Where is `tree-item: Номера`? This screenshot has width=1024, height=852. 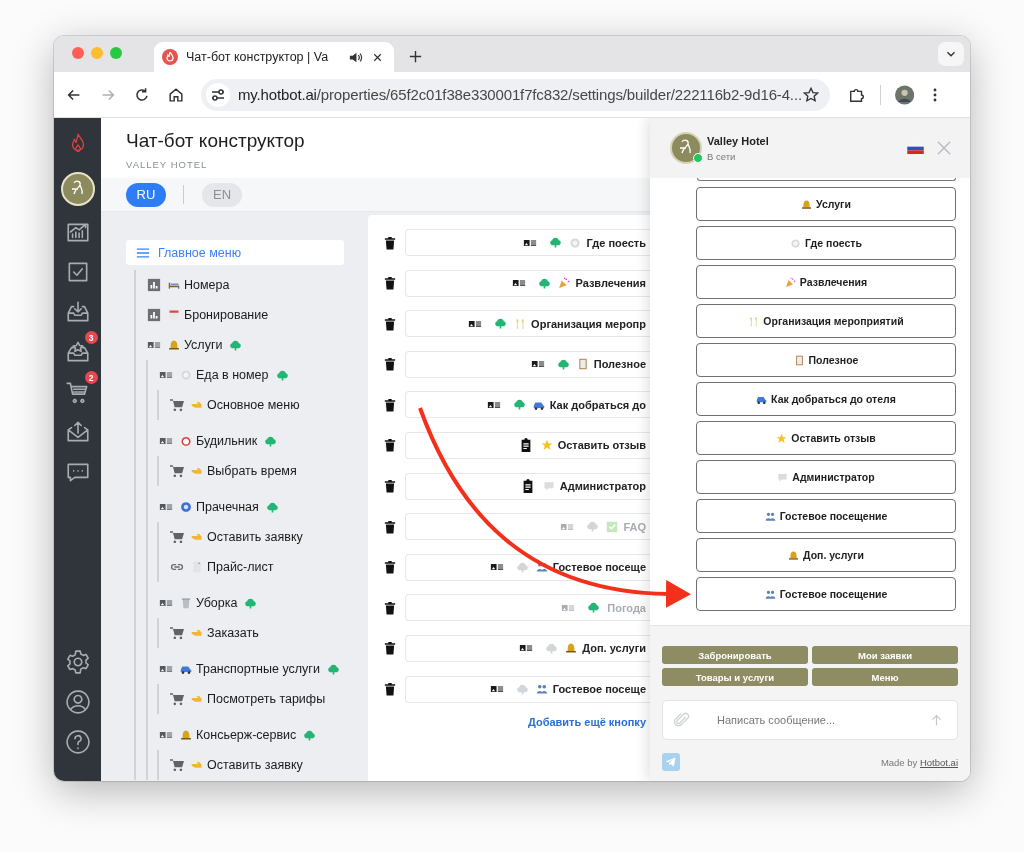
tree-item: Номера is located at coordinates (257, 285).